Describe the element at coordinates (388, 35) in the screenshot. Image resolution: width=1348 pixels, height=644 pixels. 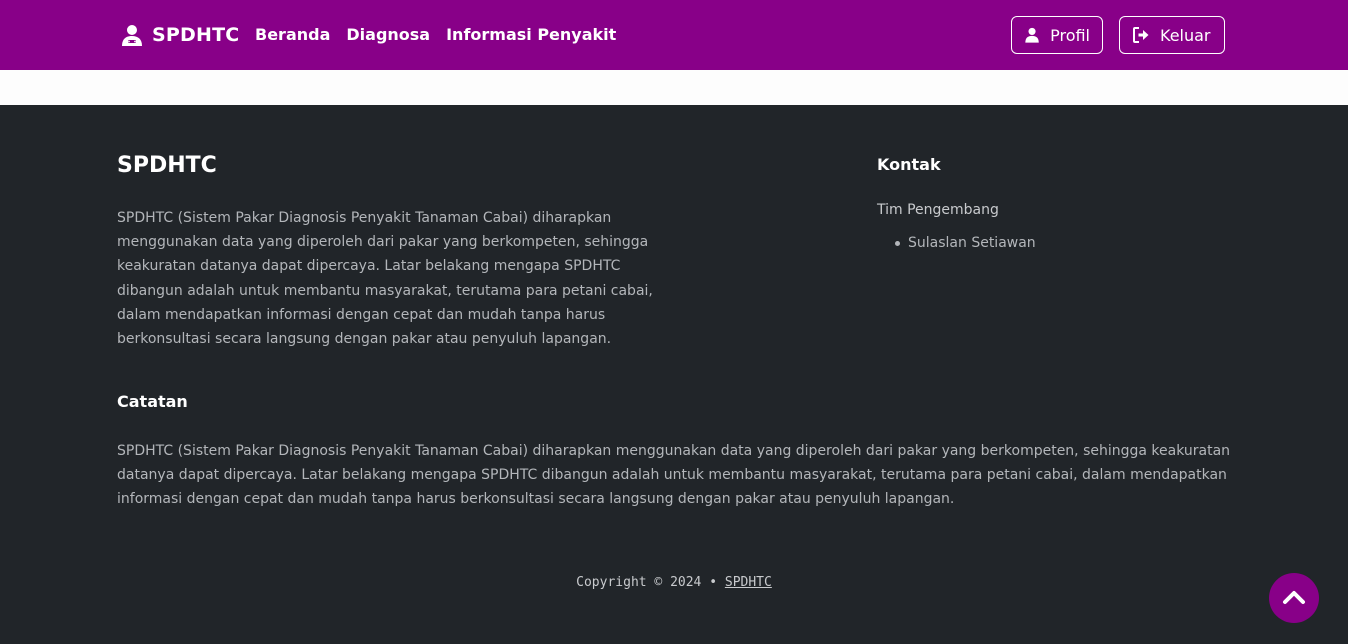
I see `nav-link-diagnosa: Diagnosa` at that location.